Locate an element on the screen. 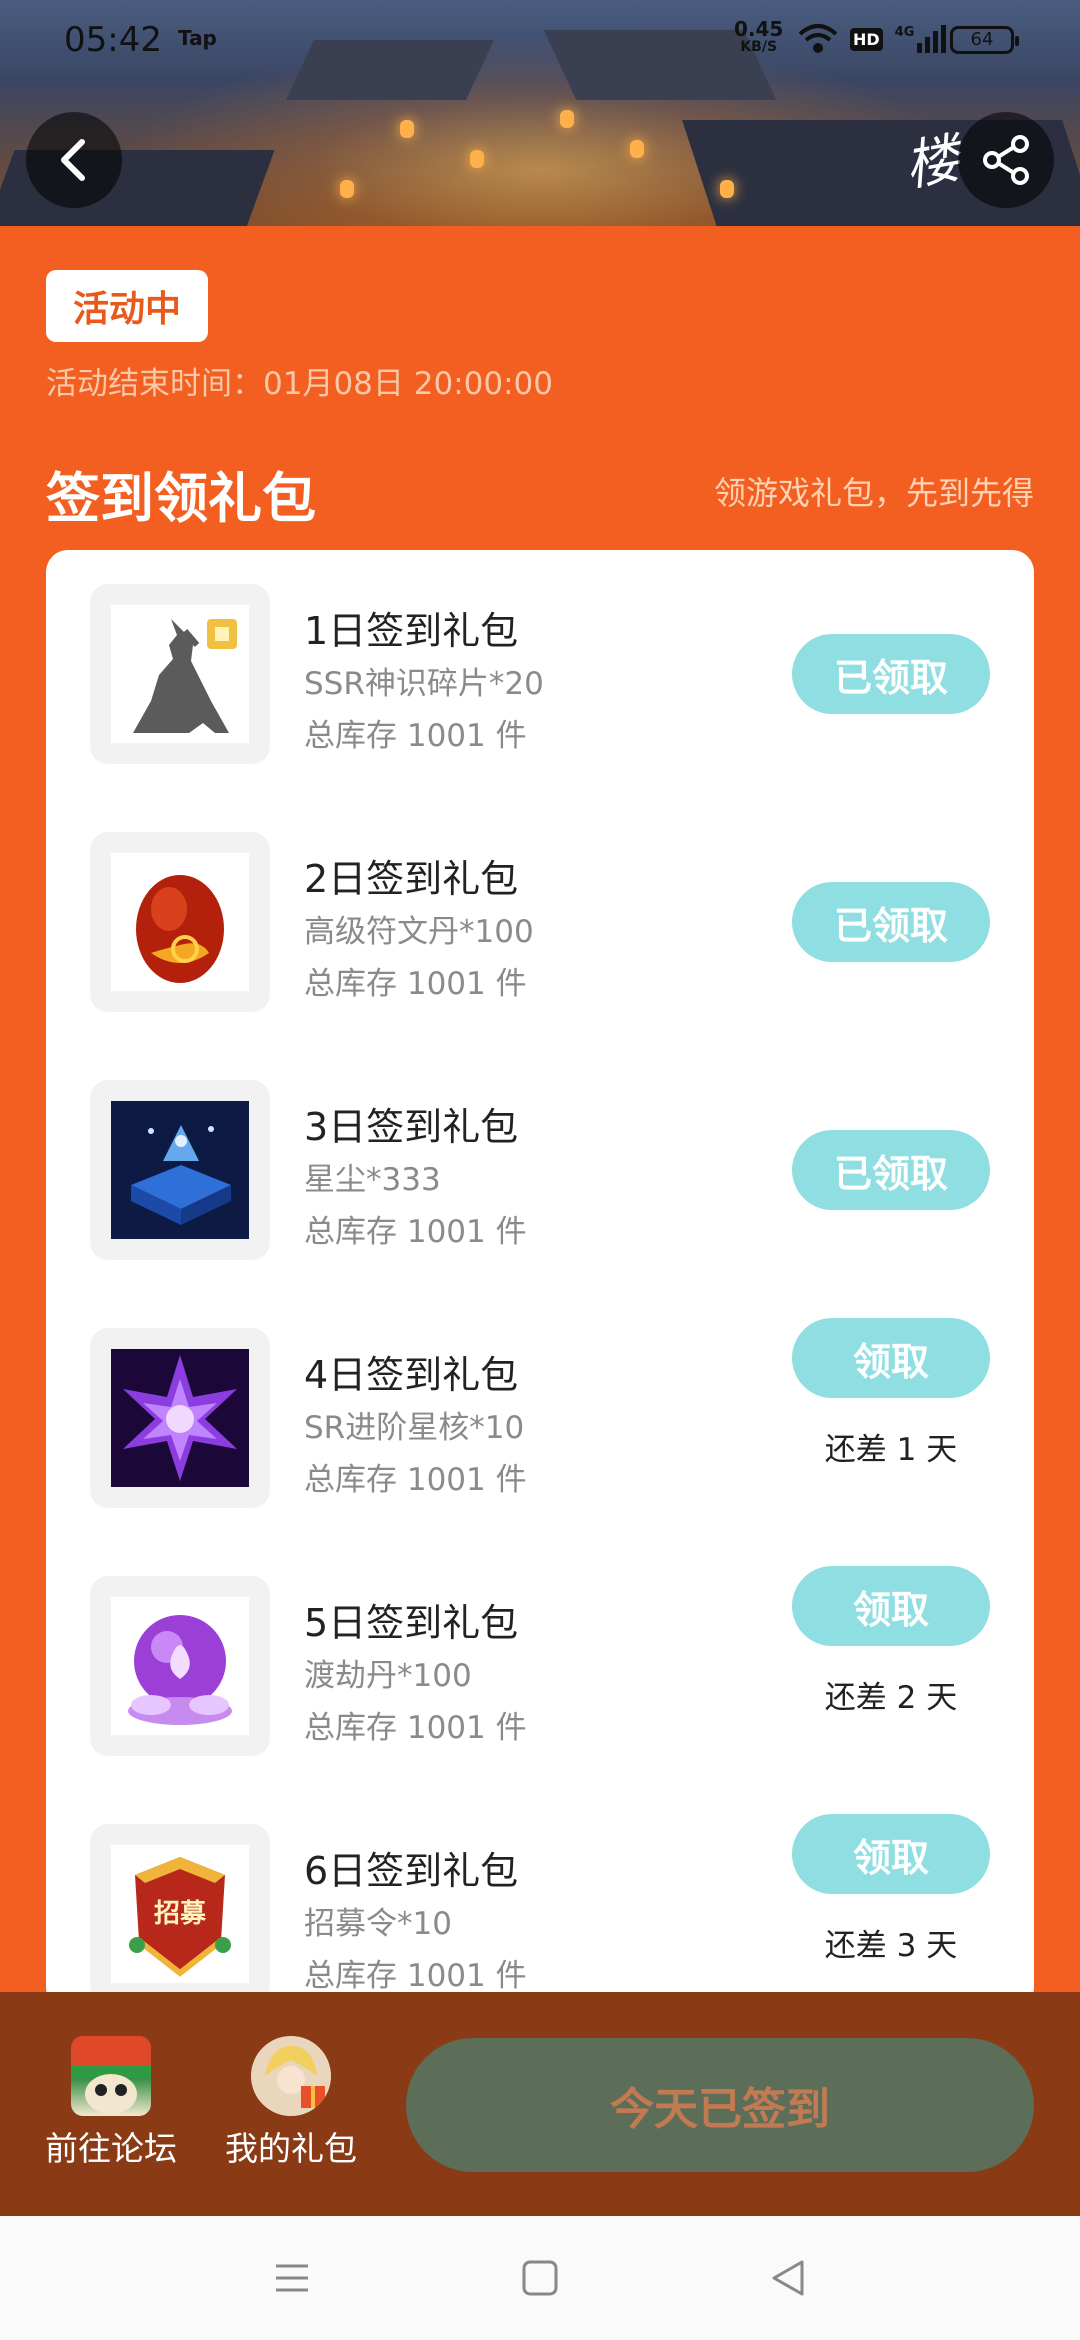  gift-item-day4: 4日签到礼包 SR进阶星核*10 总库存 1001 件 领取 还差 1 天 is located at coordinates (540, 1418).